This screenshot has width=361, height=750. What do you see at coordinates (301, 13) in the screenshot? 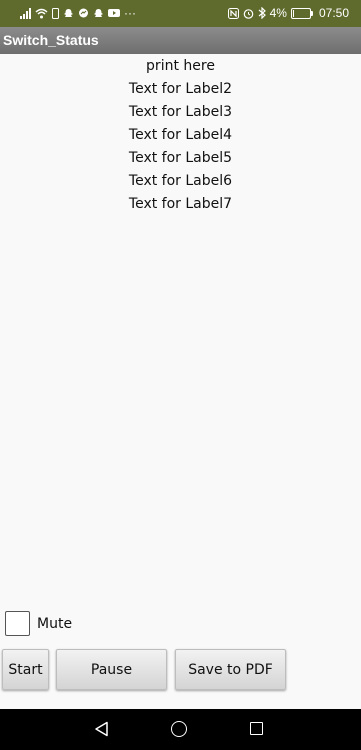
I see `battery-icon` at bounding box center [301, 13].